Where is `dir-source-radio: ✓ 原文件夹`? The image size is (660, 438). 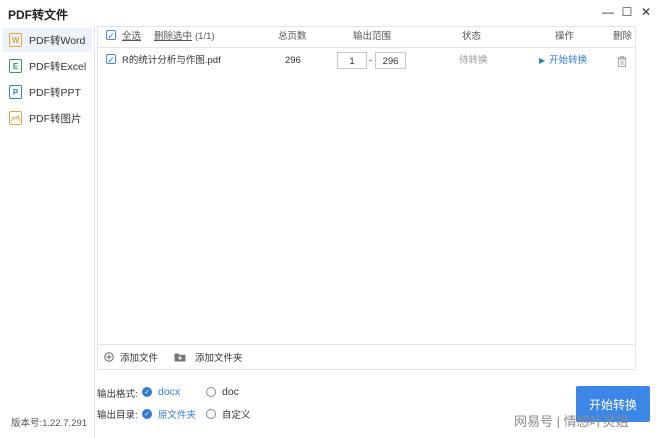 dir-source-radio: ✓ 原文件夹 is located at coordinates (169, 414).